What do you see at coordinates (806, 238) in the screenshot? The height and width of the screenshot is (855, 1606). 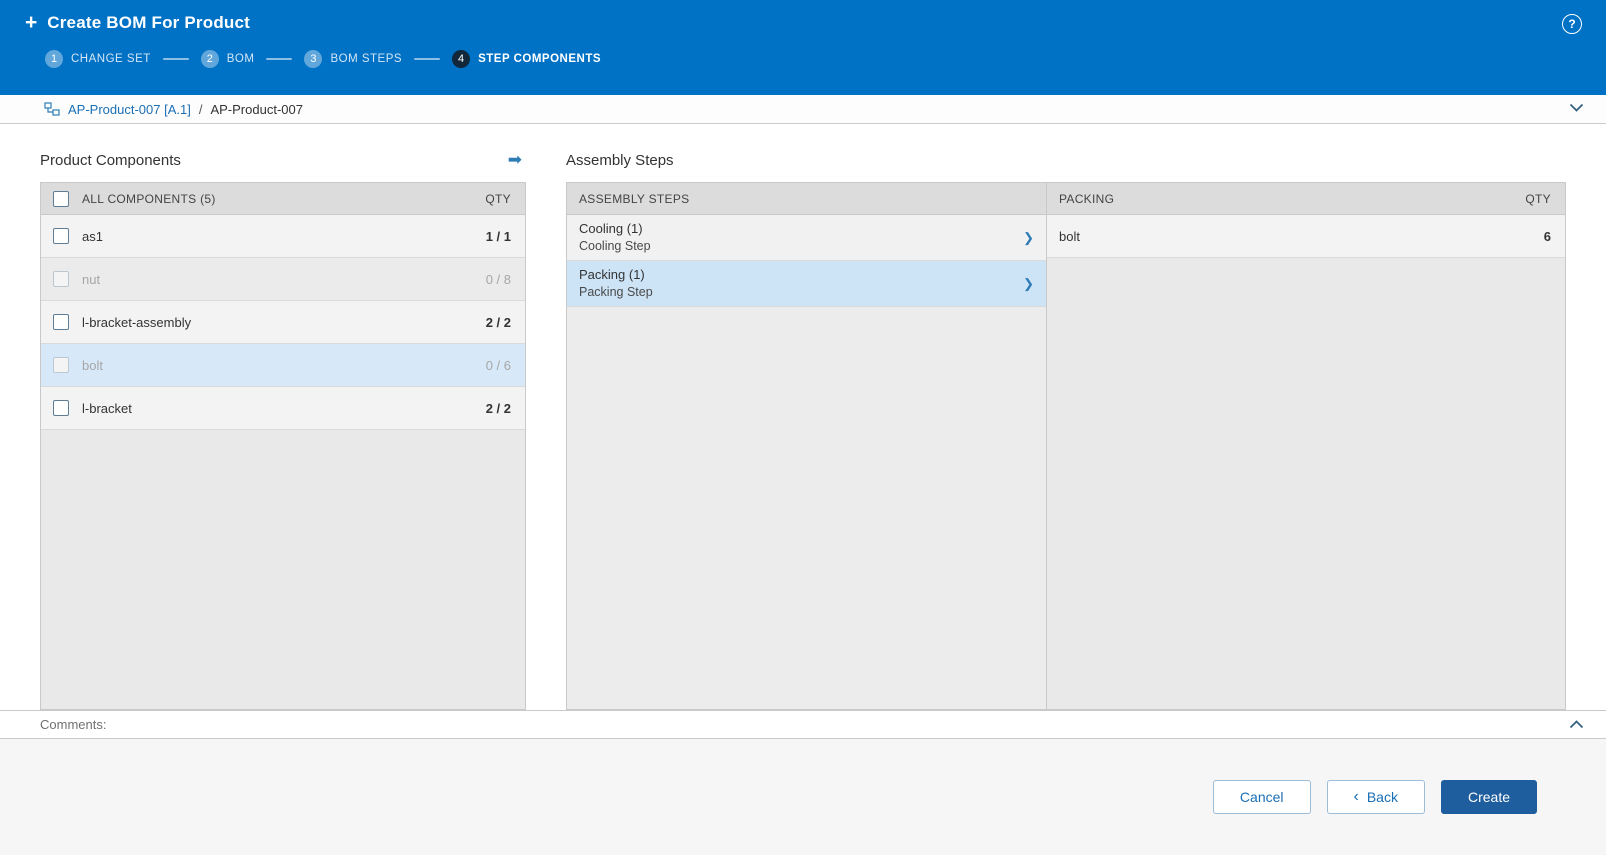 I see `assembly-step-row-cooling: Cooling (1) Cooling Step ❯` at bounding box center [806, 238].